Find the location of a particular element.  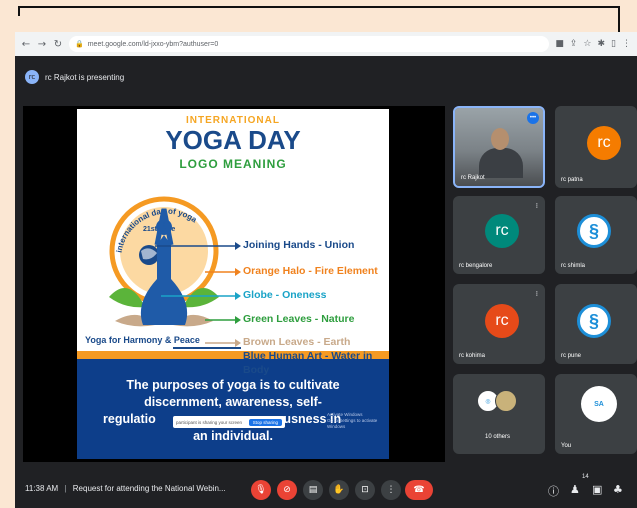

participant-name: rc shimla is located at coordinates (573, 266).